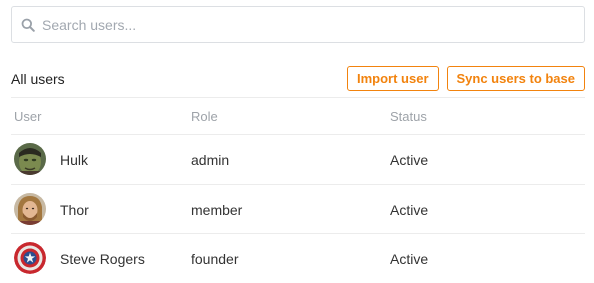 The image size is (594, 283). What do you see at coordinates (30, 159) in the screenshot?
I see `hulk-avatar` at bounding box center [30, 159].